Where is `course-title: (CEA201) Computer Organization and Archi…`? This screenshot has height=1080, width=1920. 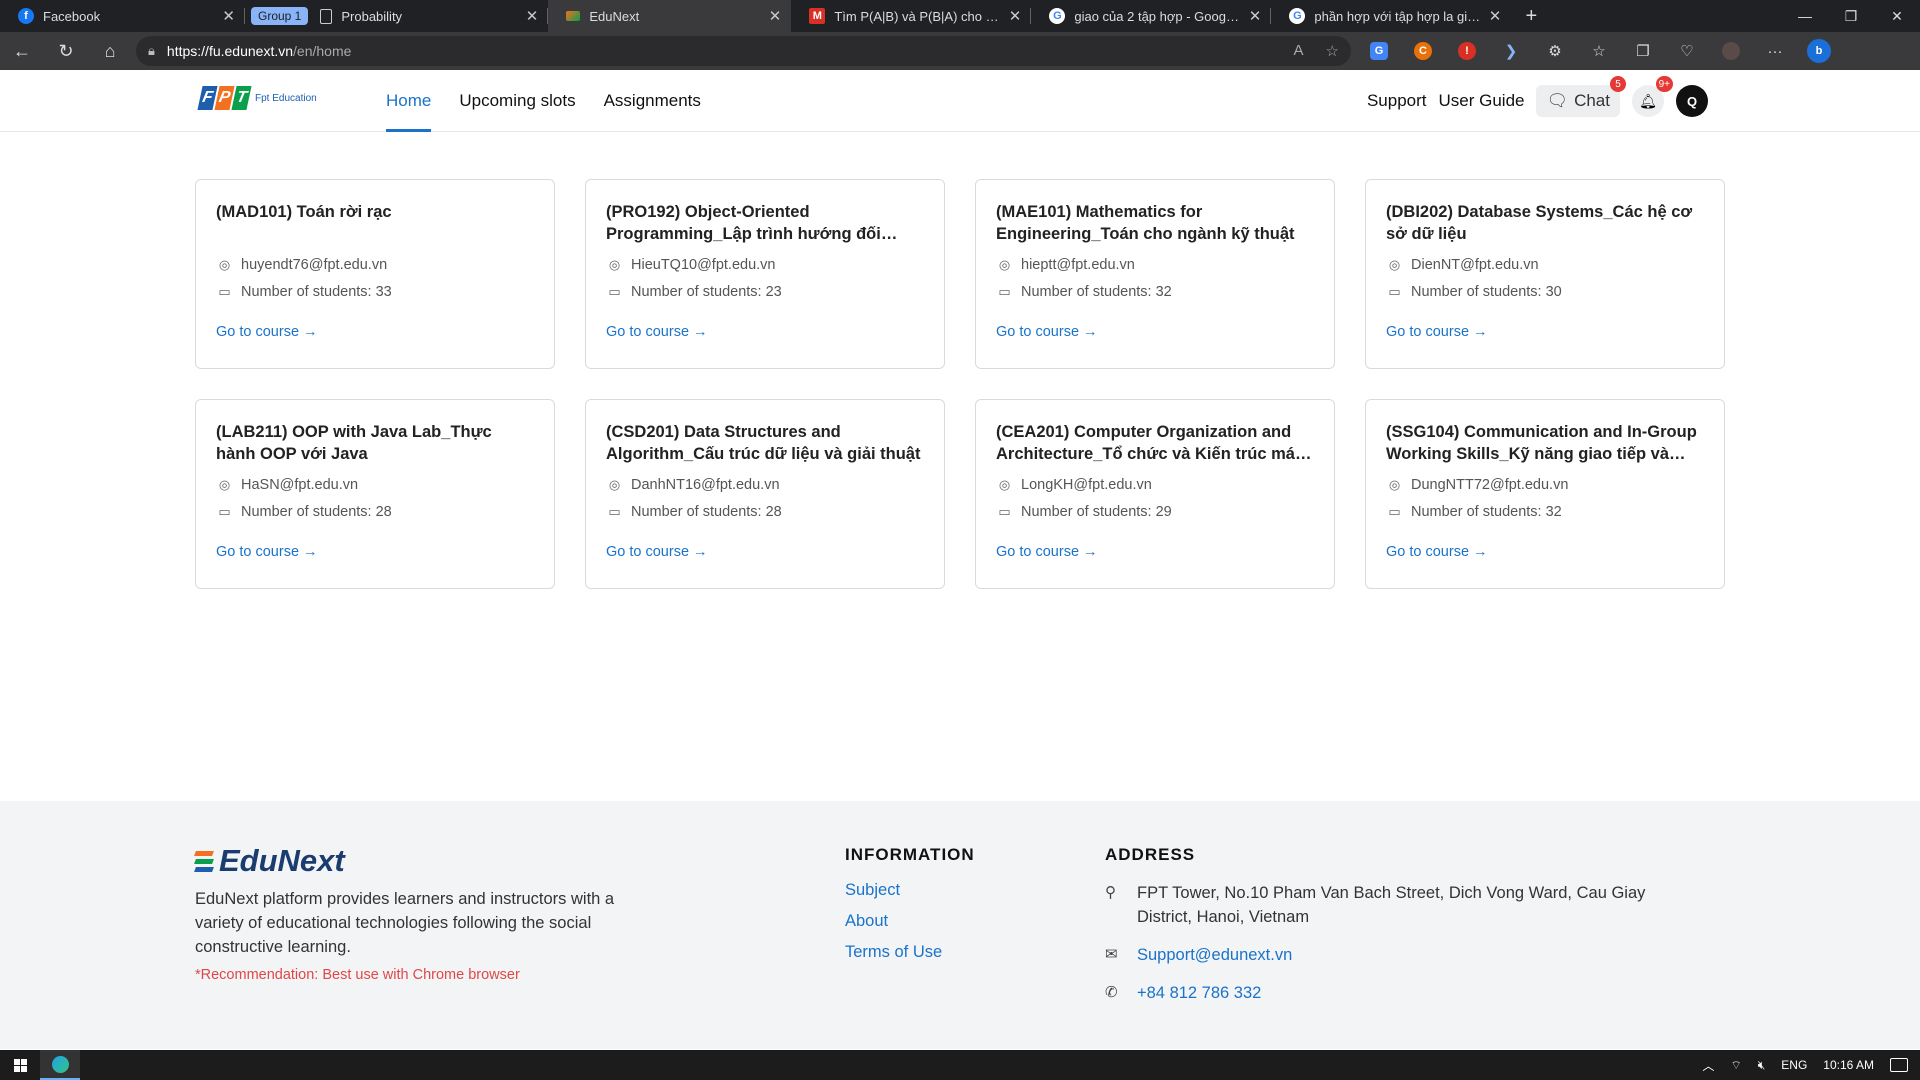 course-title: (CEA201) Computer Organization and Archi… is located at coordinates (1155, 443).